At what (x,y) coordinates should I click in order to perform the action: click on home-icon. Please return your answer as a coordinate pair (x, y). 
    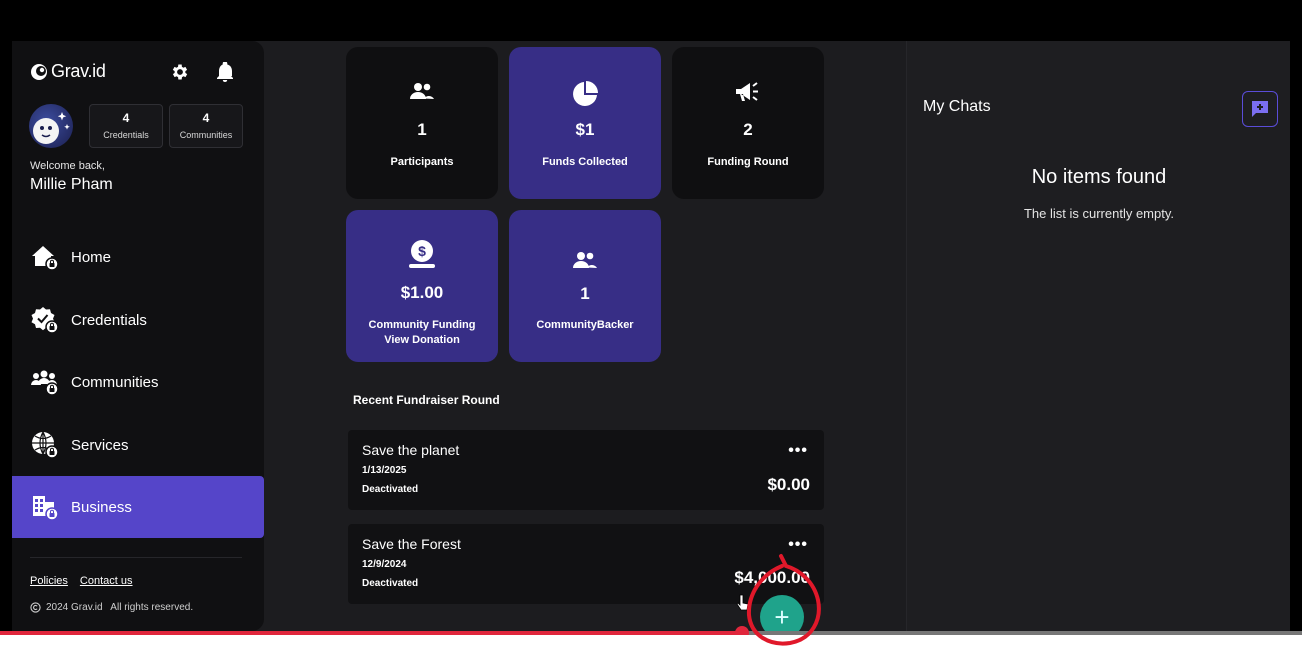
    Looking at the image, I should click on (45, 257).